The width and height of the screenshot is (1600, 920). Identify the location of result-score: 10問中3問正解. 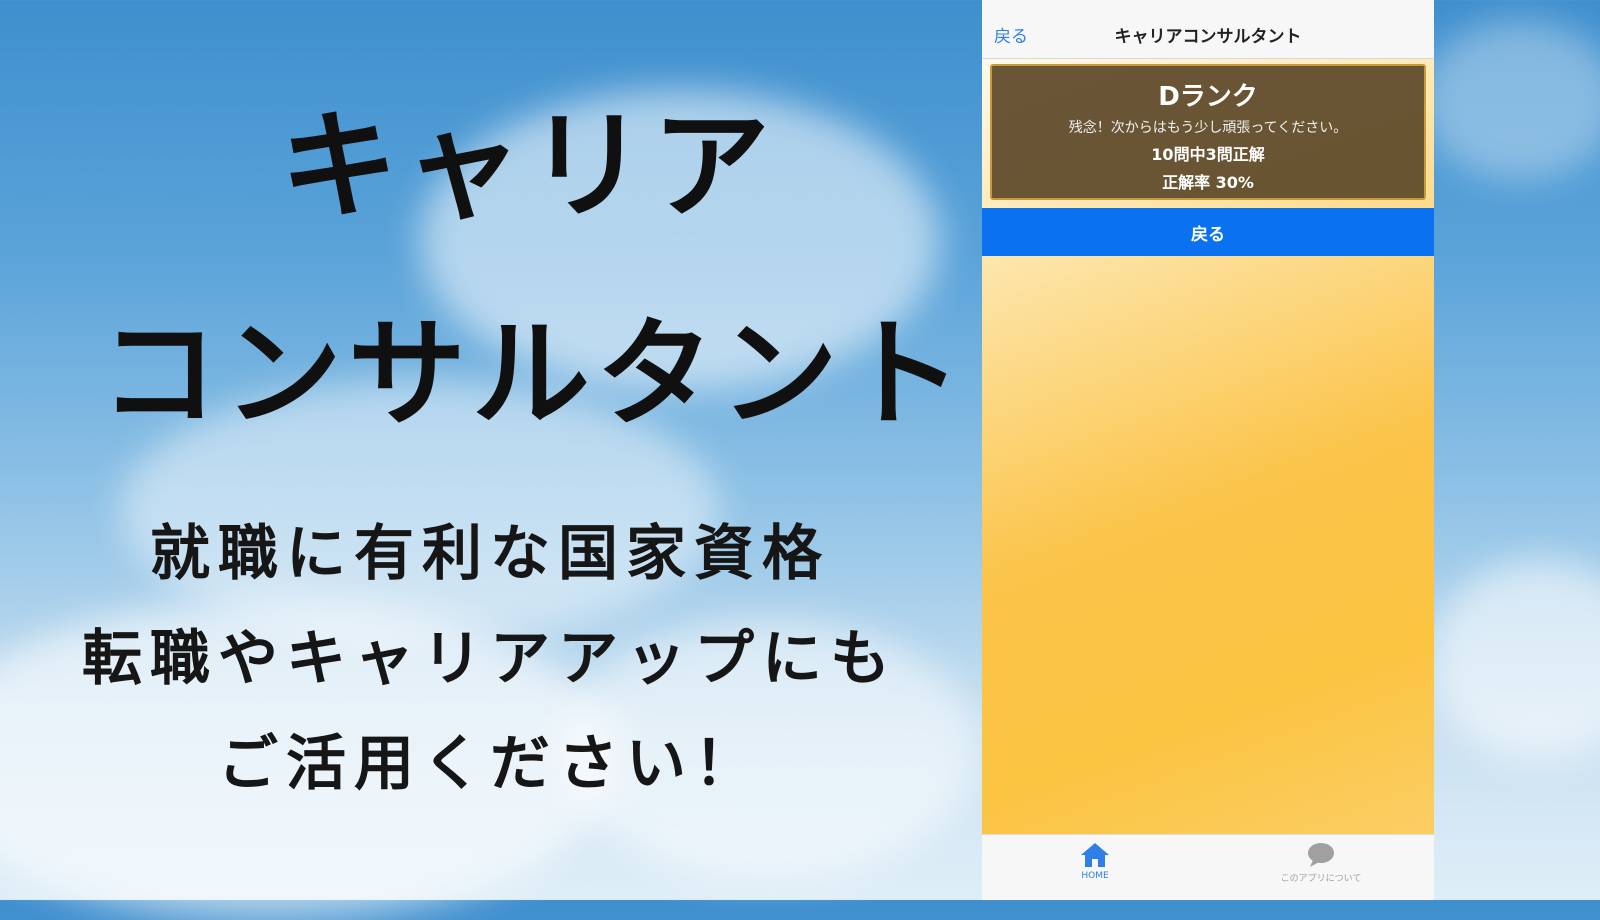
(1208, 154).